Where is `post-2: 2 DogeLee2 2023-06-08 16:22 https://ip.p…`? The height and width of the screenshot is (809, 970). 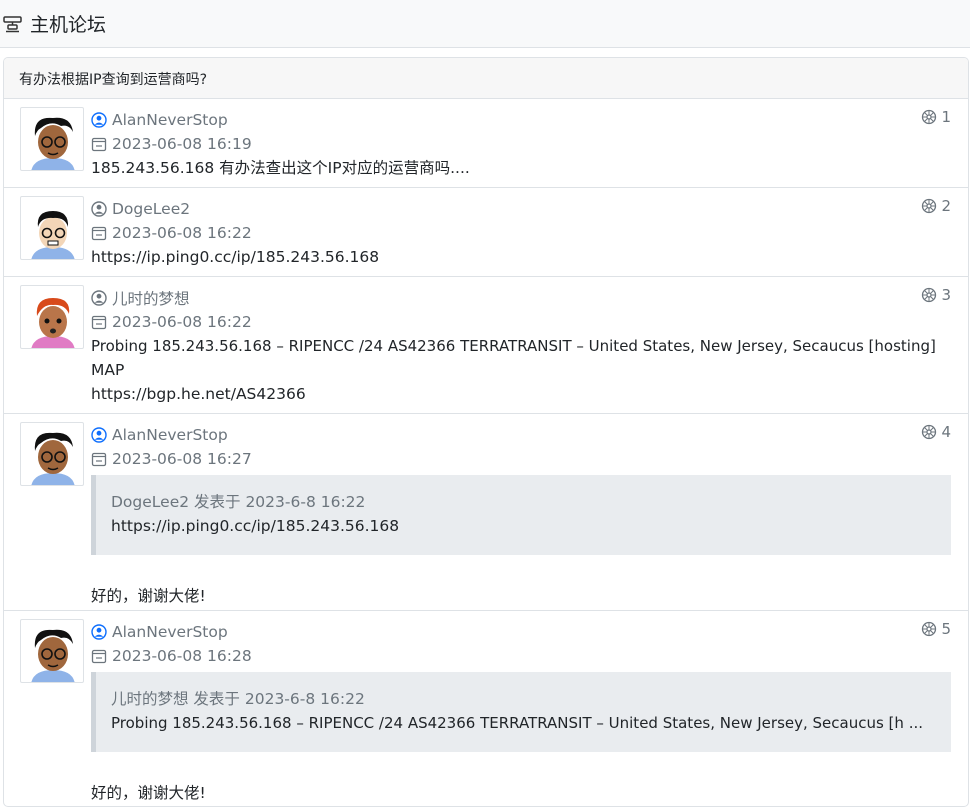 post-2: 2 DogeLee2 2023-06-08 16:22 https://ip.p… is located at coordinates (486, 232).